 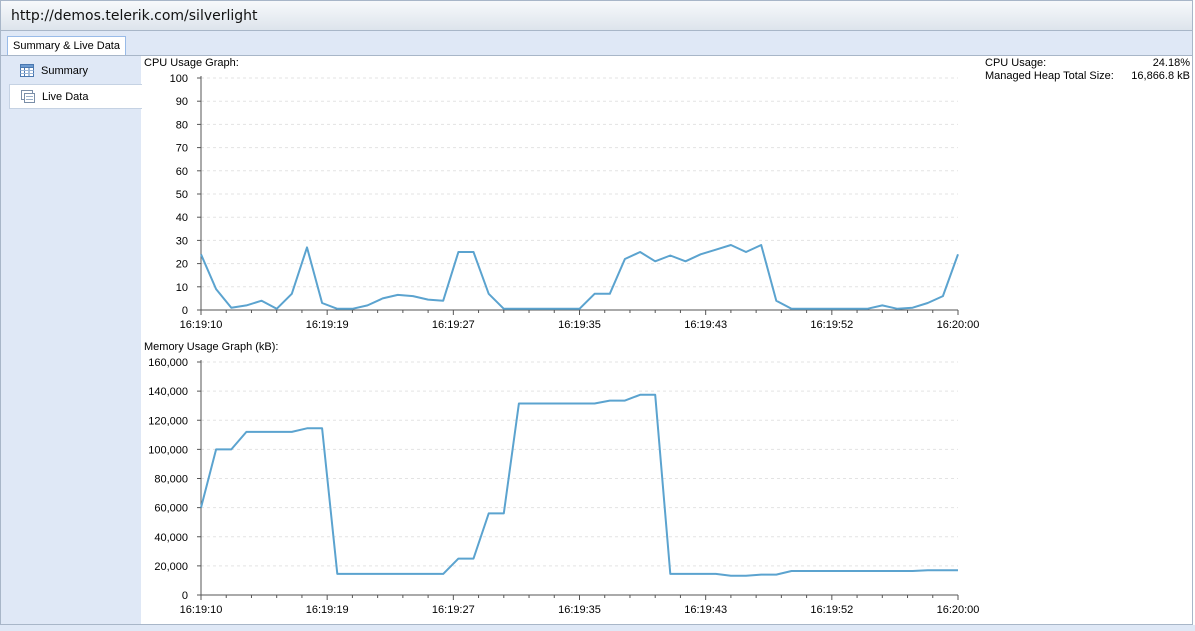 What do you see at coordinates (1049, 76) in the screenshot?
I see `stat-label: Managed Heap Total Size:` at bounding box center [1049, 76].